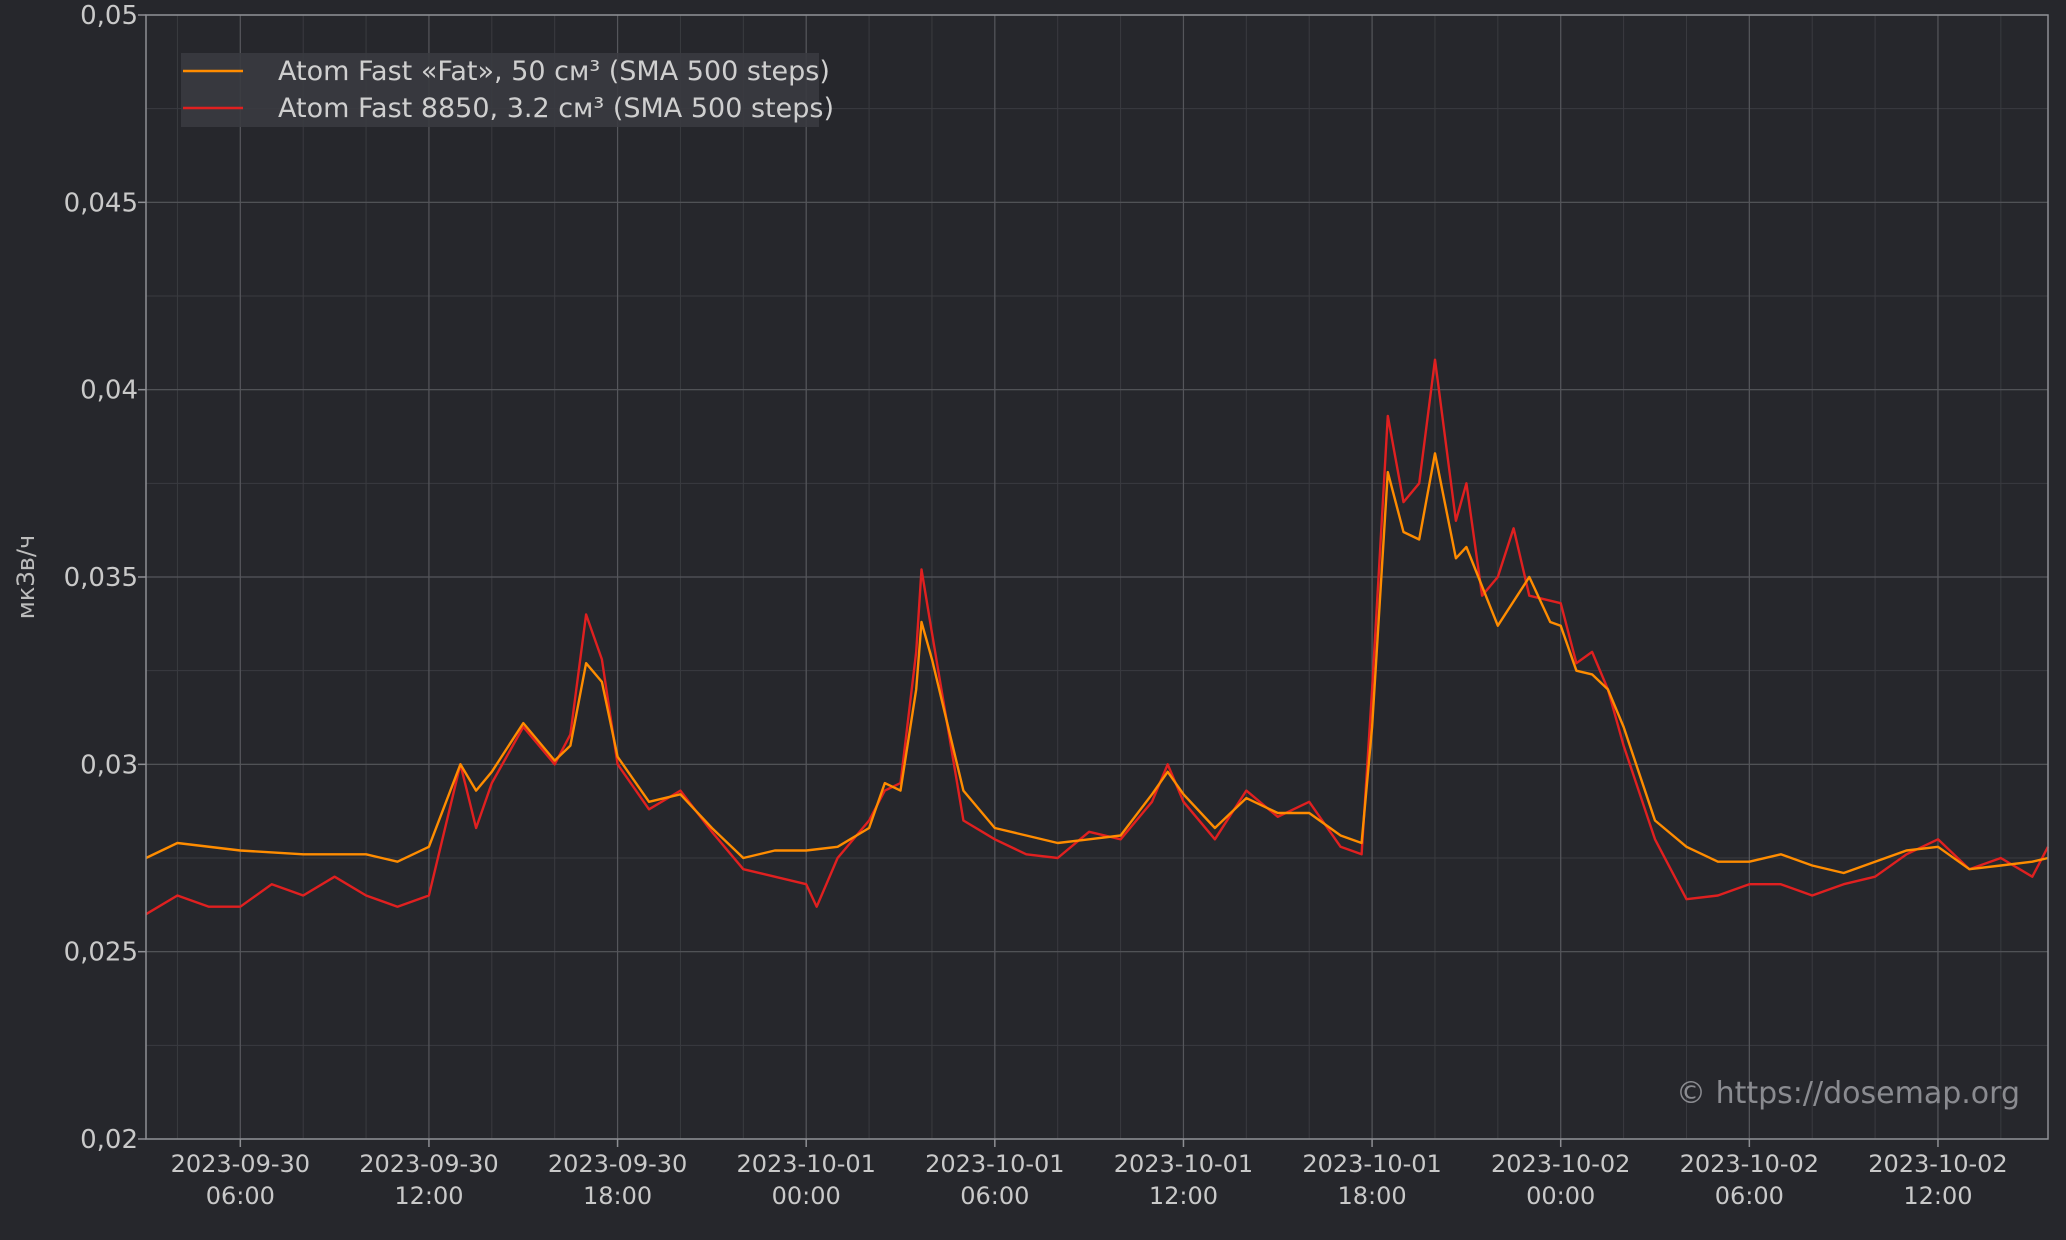 This screenshot has width=2066, height=1240. I want to click on y-tick-label: 0,035, so click(101, 578).